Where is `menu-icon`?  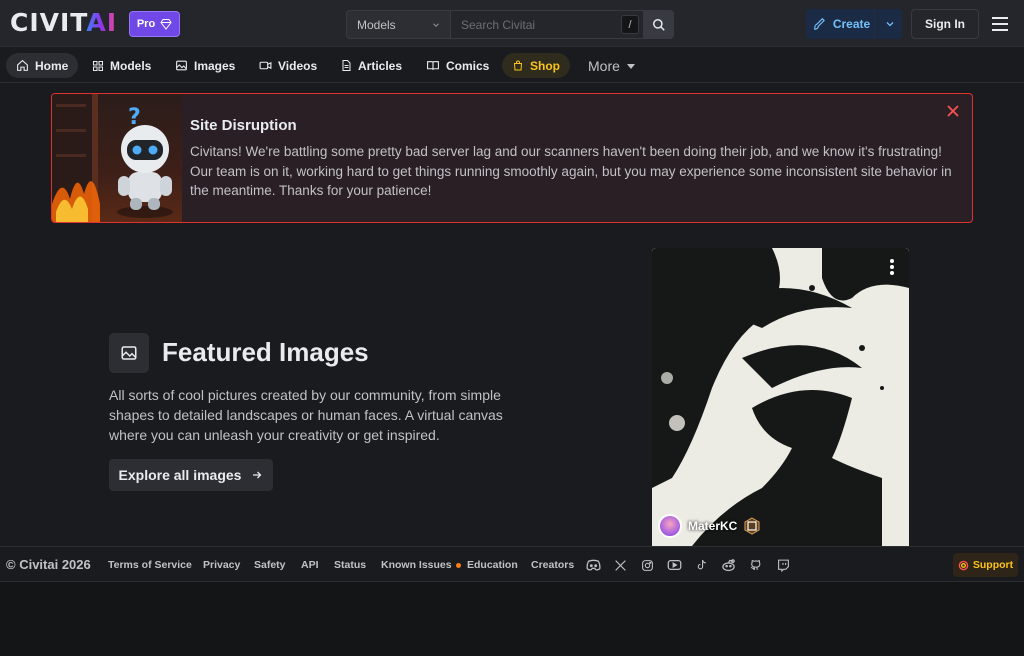
menu-icon is located at coordinates (1000, 24).